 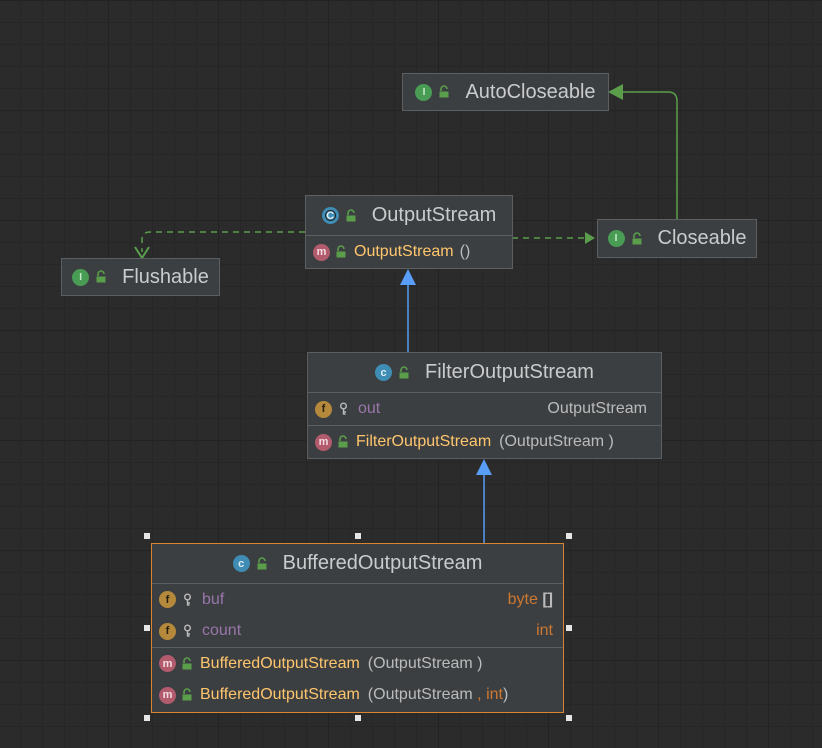 What do you see at coordinates (545, 599) in the screenshot?
I see `field-type-suffix: []` at bounding box center [545, 599].